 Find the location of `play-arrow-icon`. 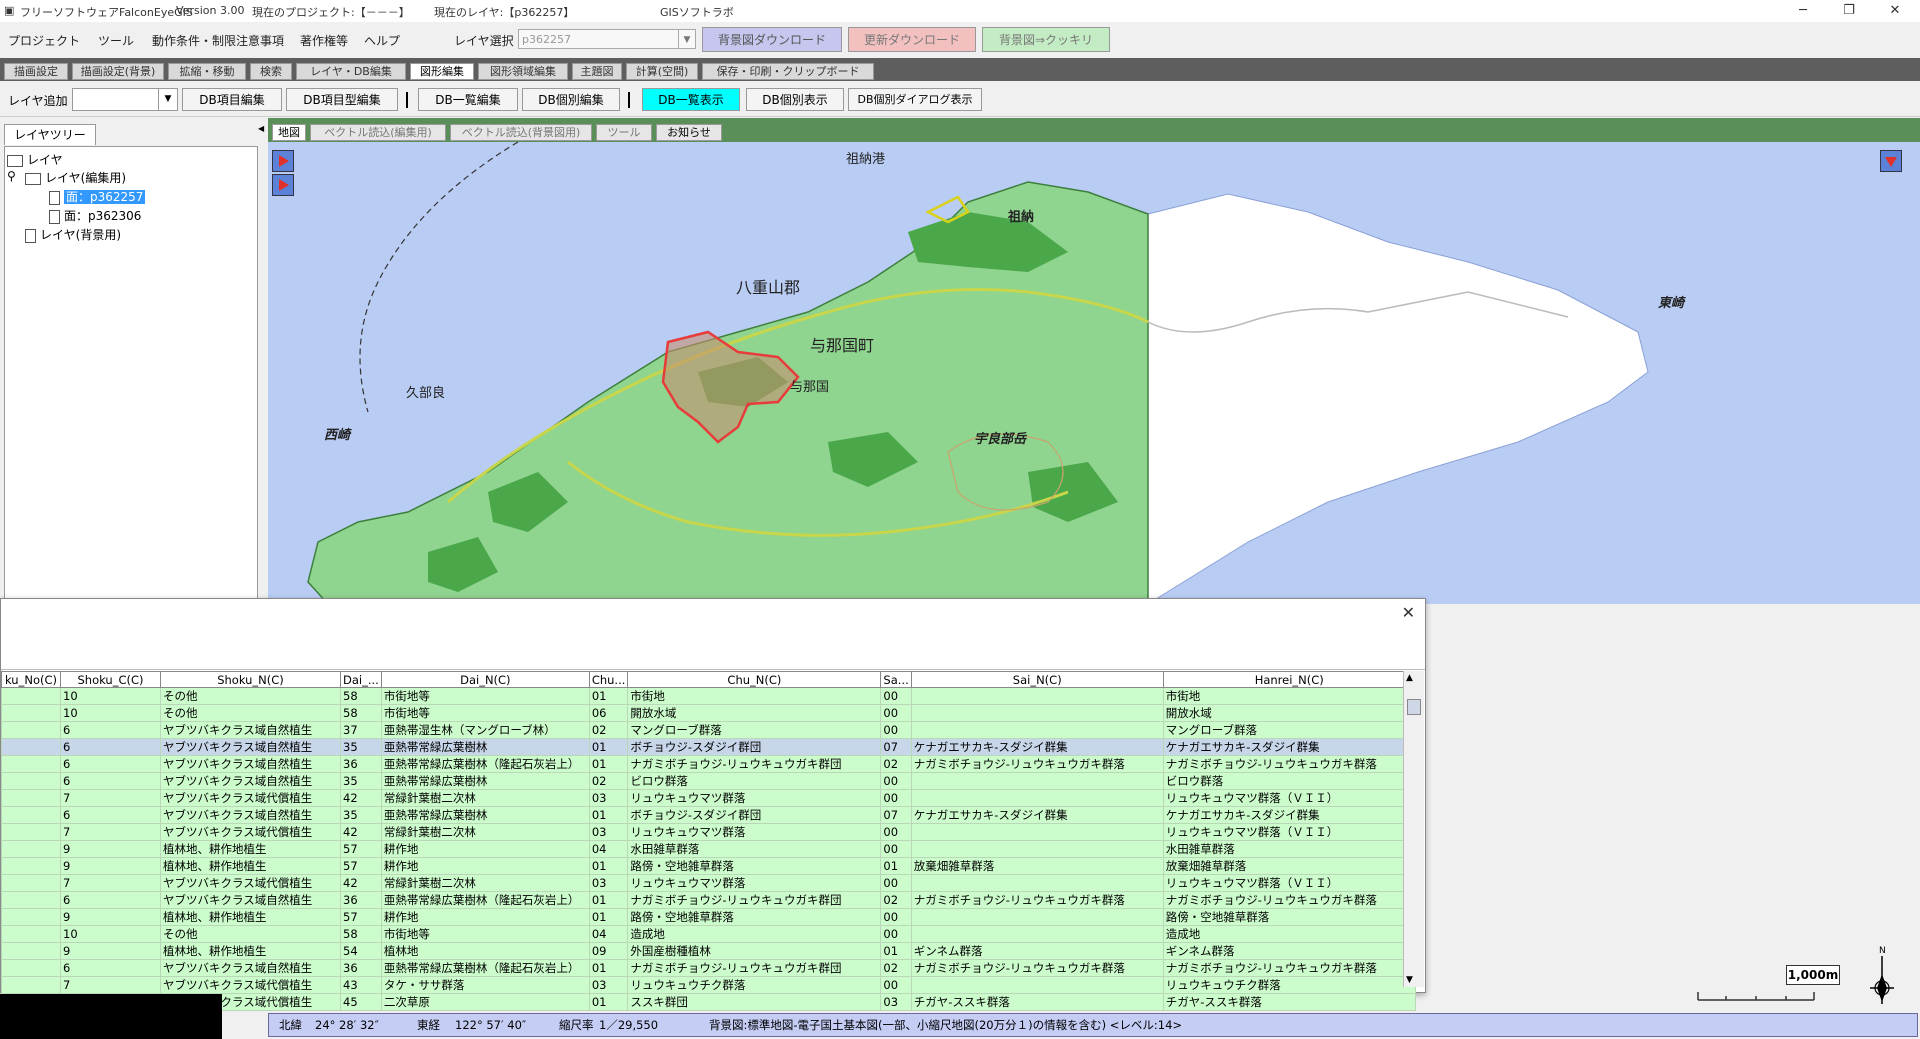

play-arrow-icon is located at coordinates (283, 185).